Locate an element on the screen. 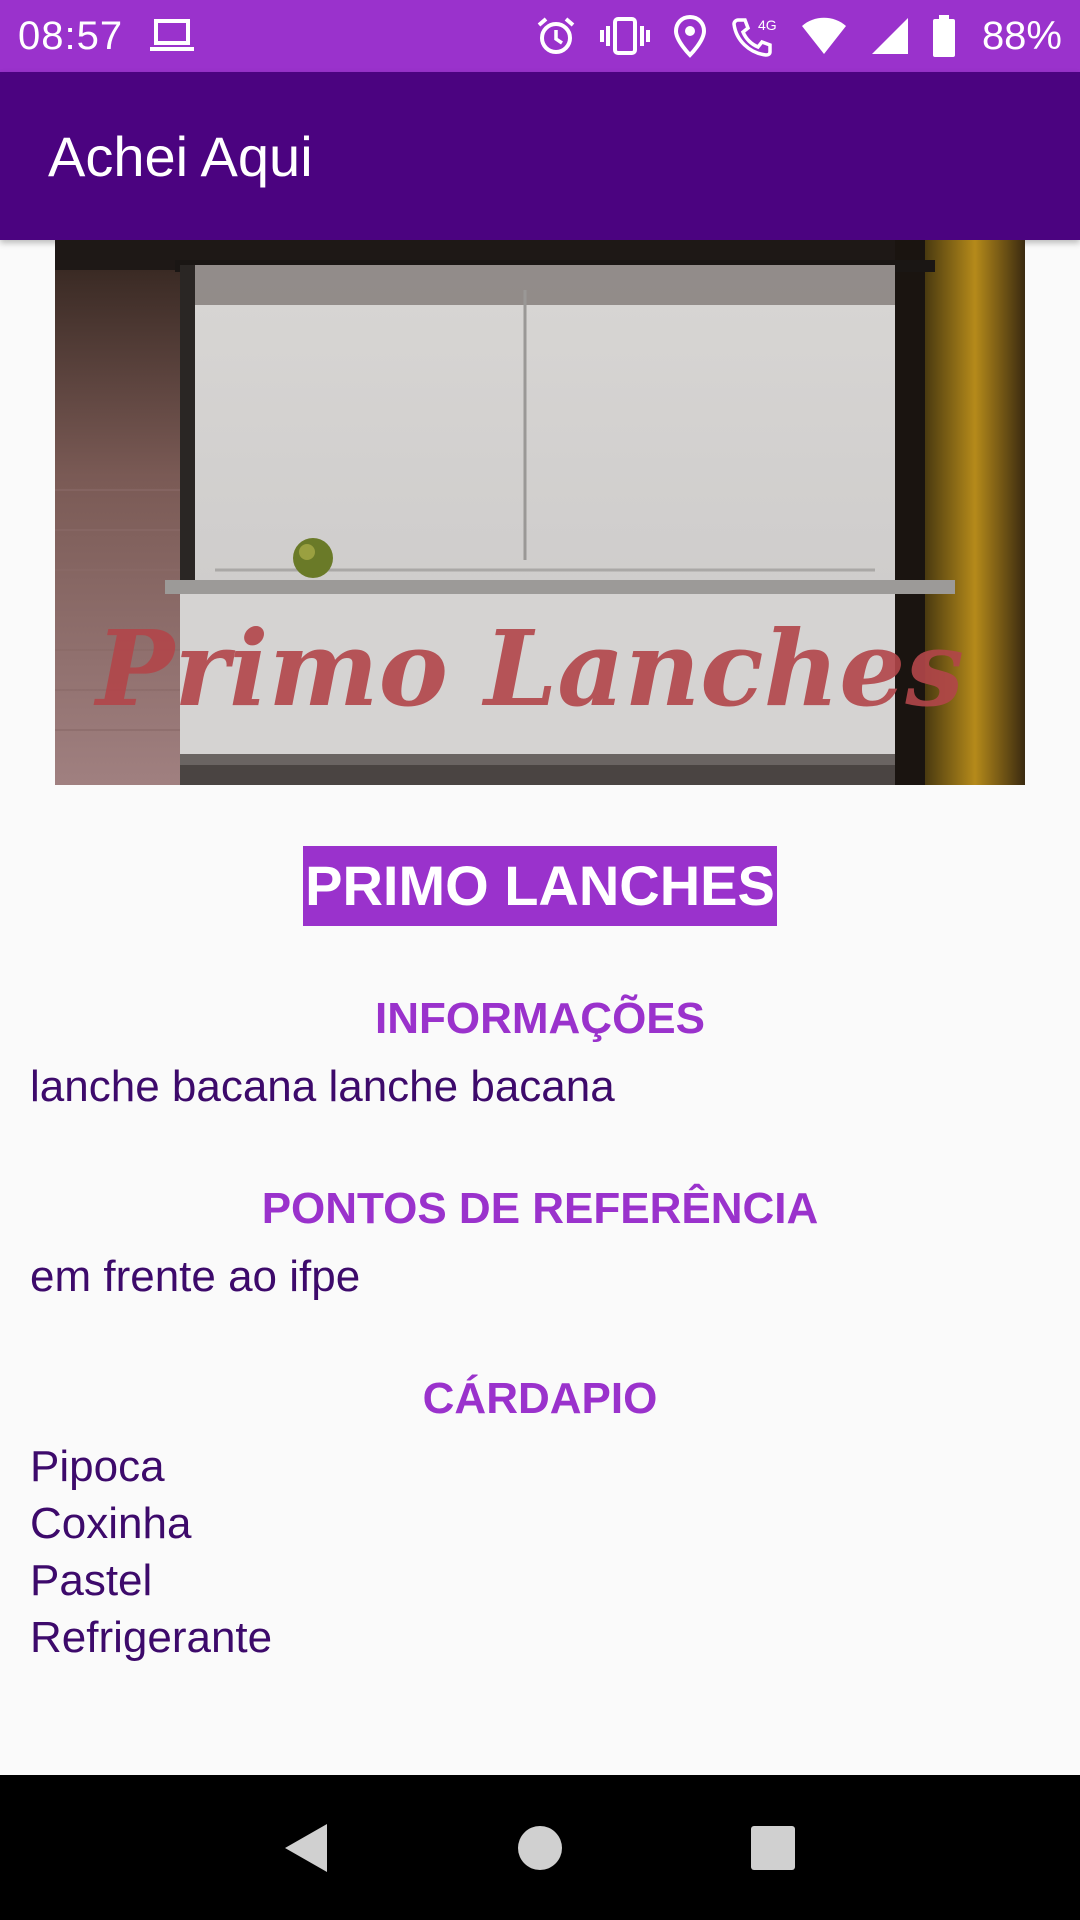  laptop-icon is located at coordinates (172, 35).